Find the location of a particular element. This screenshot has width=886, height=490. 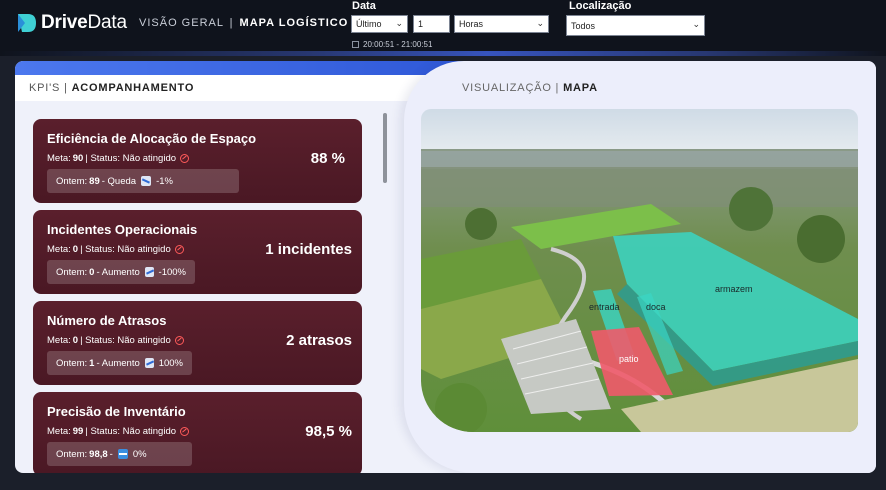

period-select: Último ⌄ is located at coordinates (379, 24).